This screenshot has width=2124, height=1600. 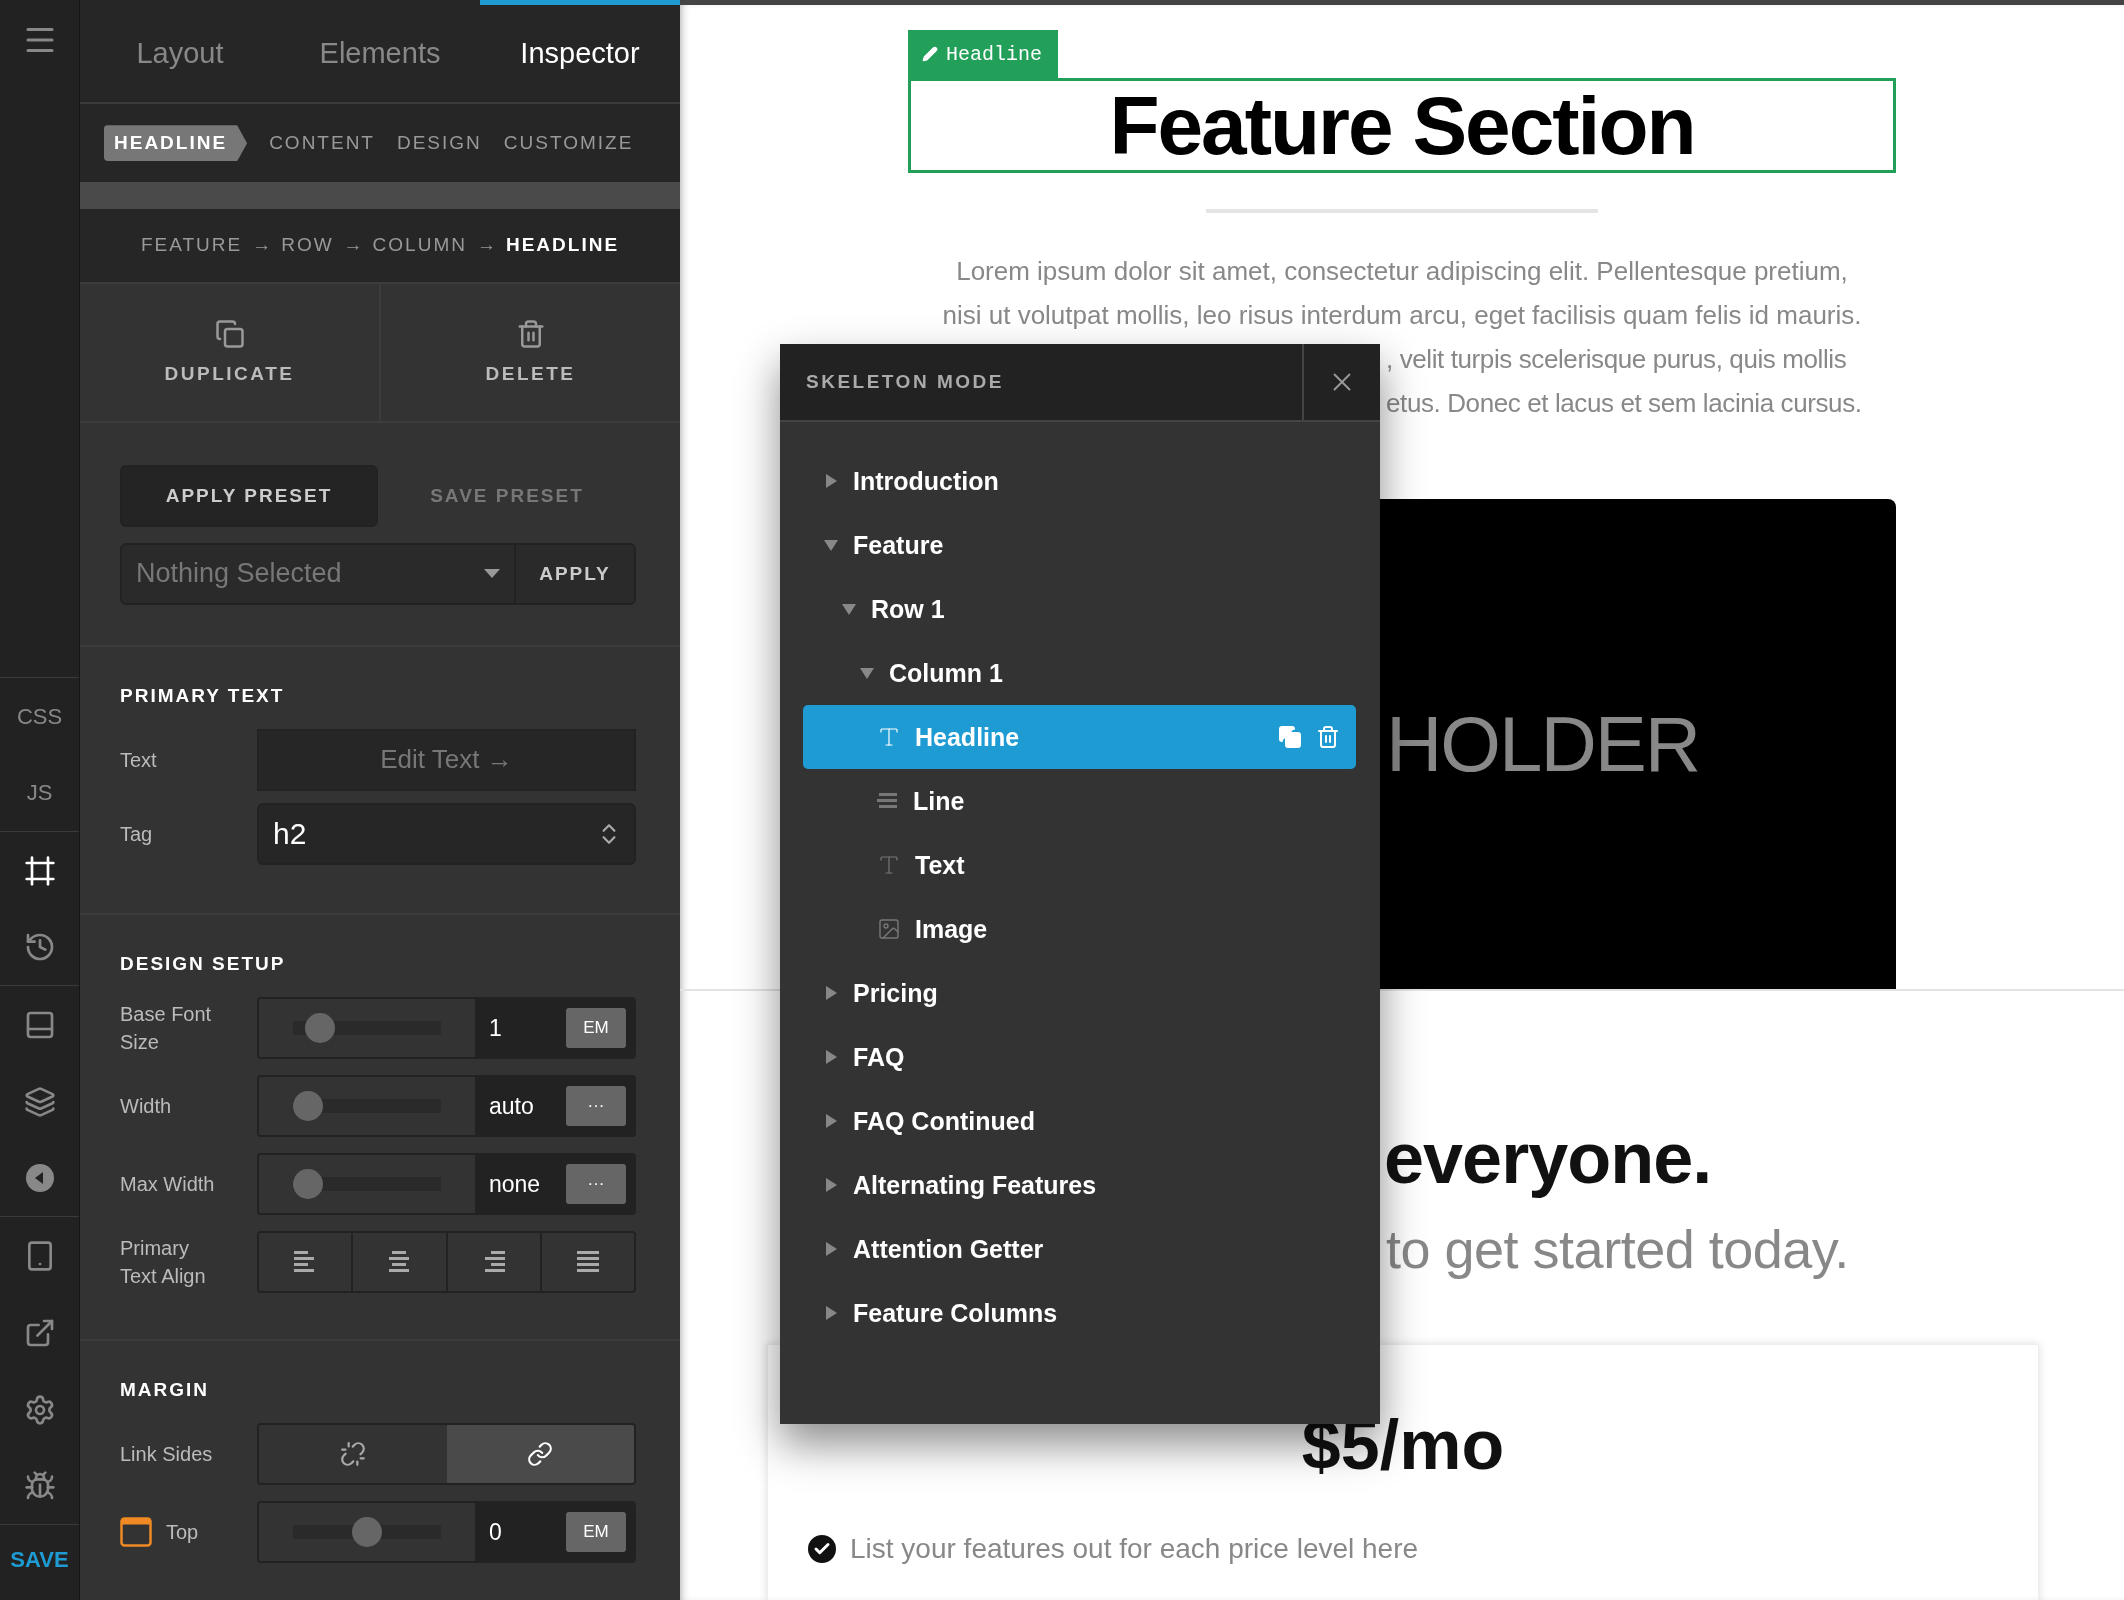 What do you see at coordinates (1290, 737) in the screenshot?
I see `duplicate-icon` at bounding box center [1290, 737].